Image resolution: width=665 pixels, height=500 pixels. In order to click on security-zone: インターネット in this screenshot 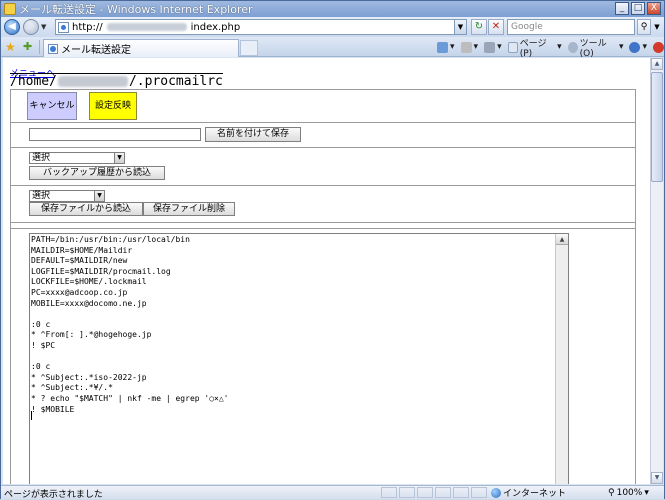, I will do `click(528, 492)`.